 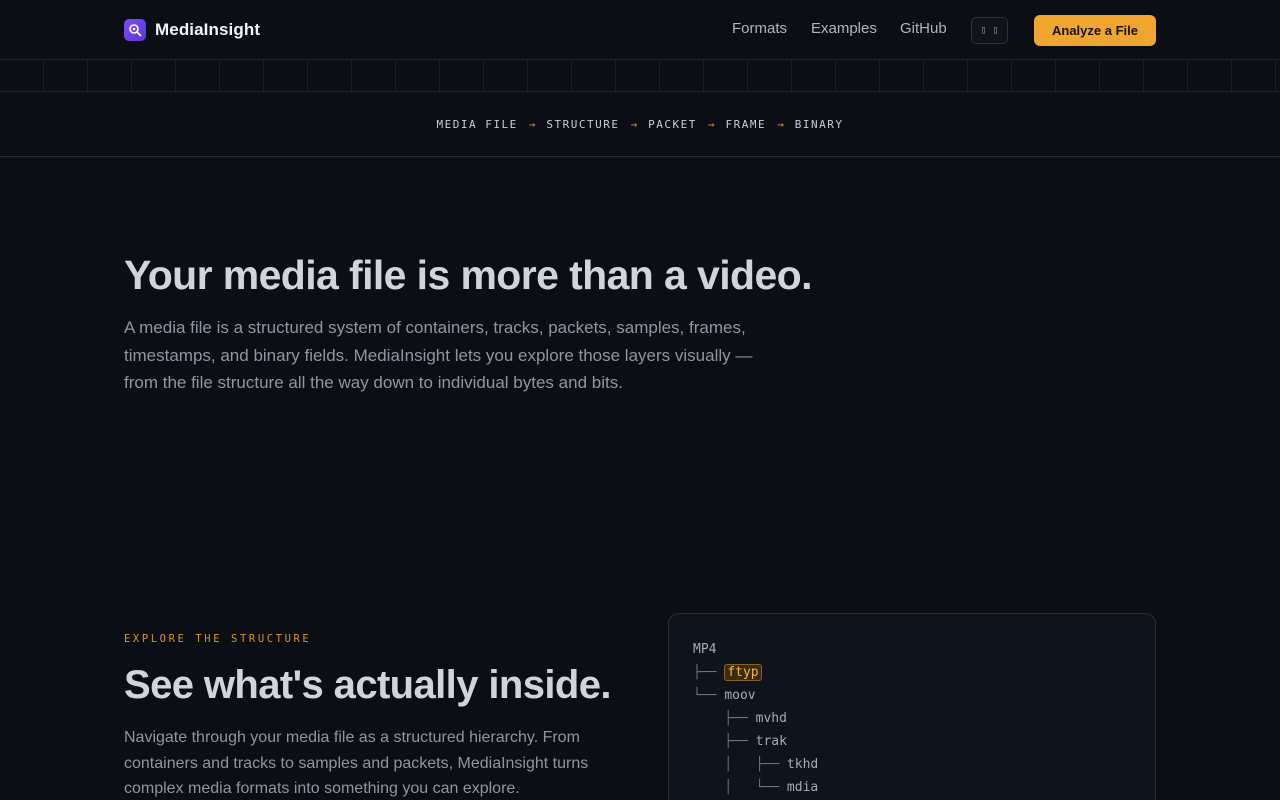 What do you see at coordinates (912, 764) in the screenshot?
I see `tree-row: │ ├── tkhd` at bounding box center [912, 764].